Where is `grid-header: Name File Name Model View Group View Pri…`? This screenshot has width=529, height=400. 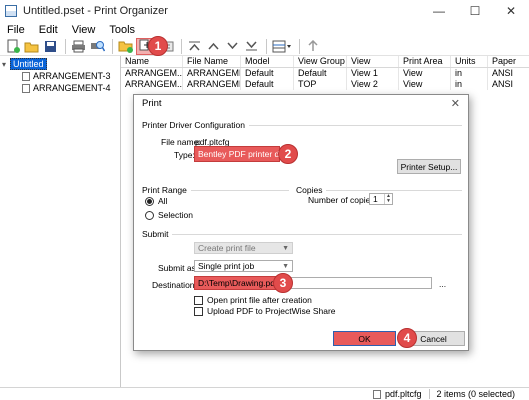 grid-header: Name File Name Model View Group View Pri… is located at coordinates (325, 62).